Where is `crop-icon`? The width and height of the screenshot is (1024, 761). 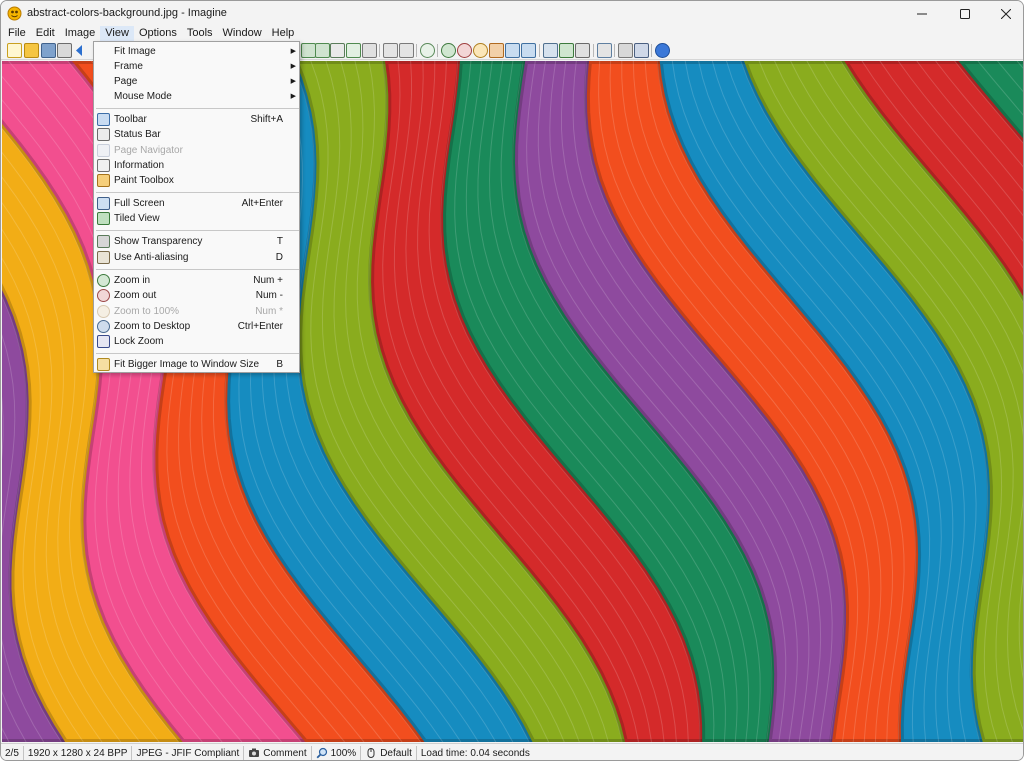
crop-icon is located at coordinates (353, 50).